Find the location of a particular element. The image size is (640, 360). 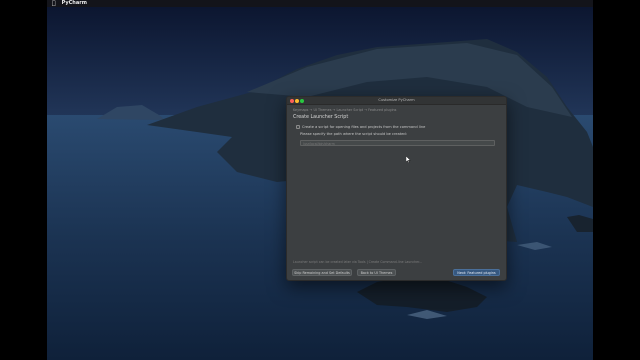

script-path-input: /usr/local/bin/charm is located at coordinates (397, 143).